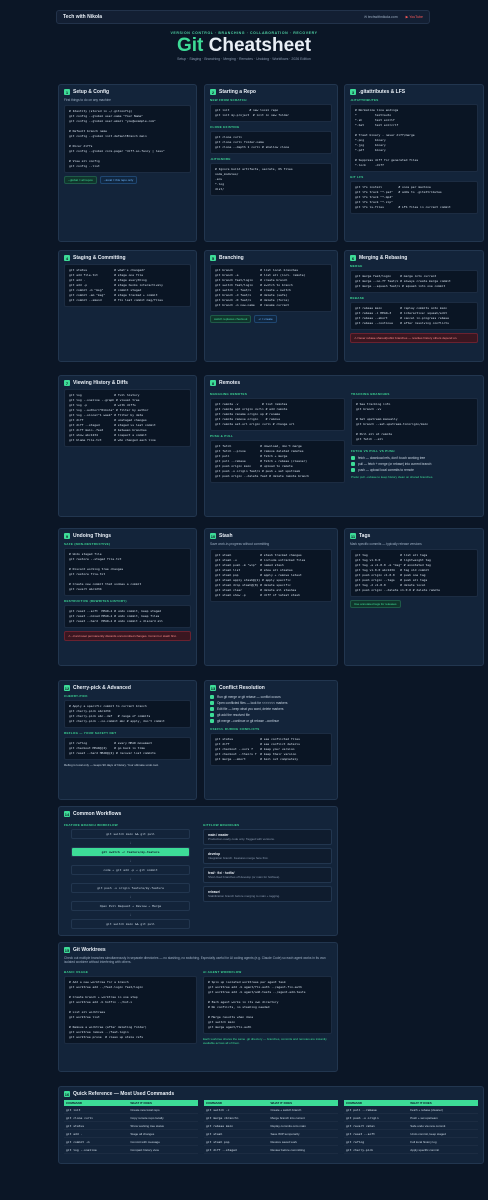 The height and width of the screenshot is (1200, 488). What do you see at coordinates (411, 1141) in the screenshot?
I see `table-row: git reflog Full local history log` at bounding box center [411, 1141].